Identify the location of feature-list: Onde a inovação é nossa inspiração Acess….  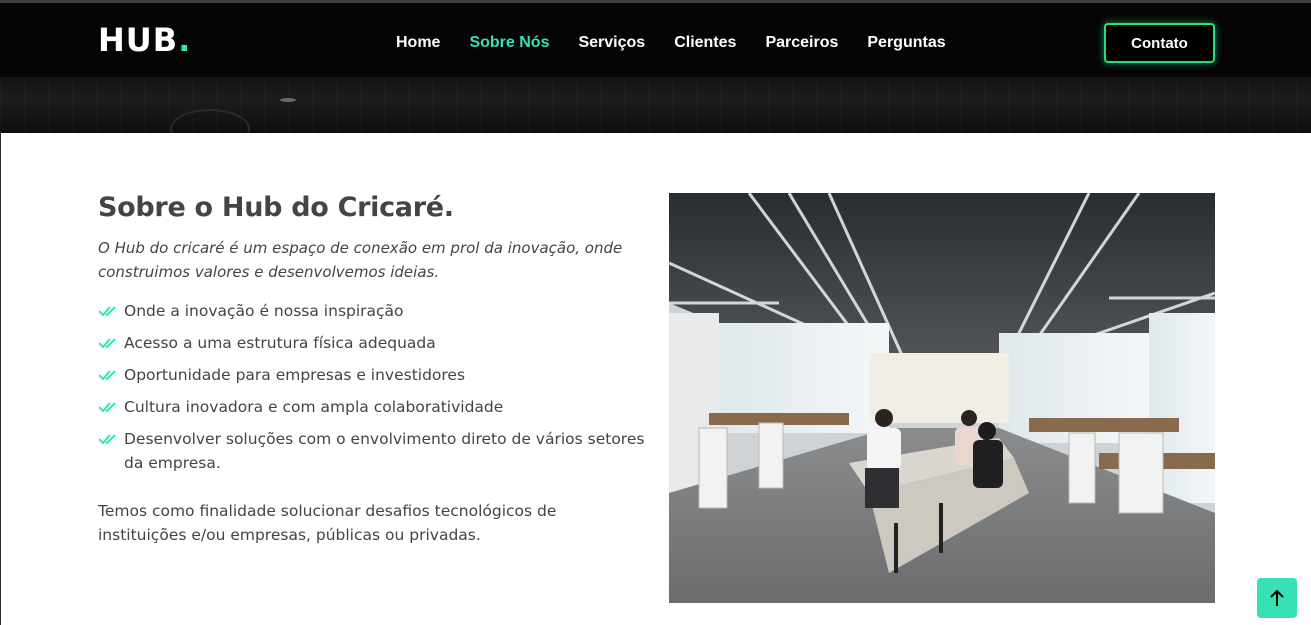
(378, 391).